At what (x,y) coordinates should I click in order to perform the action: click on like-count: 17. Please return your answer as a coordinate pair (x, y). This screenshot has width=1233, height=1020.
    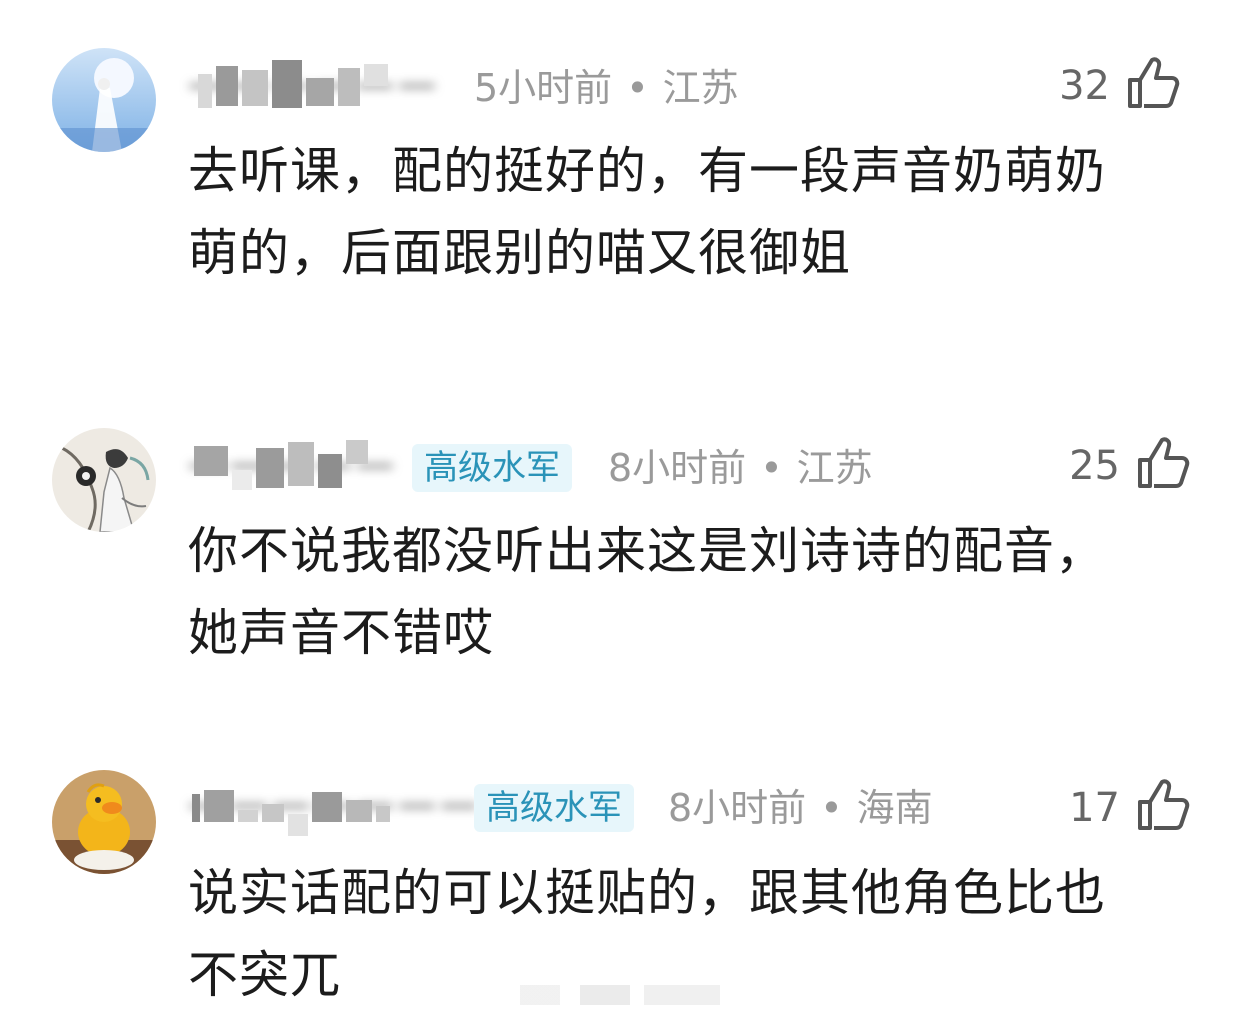
    Looking at the image, I should click on (1094, 808).